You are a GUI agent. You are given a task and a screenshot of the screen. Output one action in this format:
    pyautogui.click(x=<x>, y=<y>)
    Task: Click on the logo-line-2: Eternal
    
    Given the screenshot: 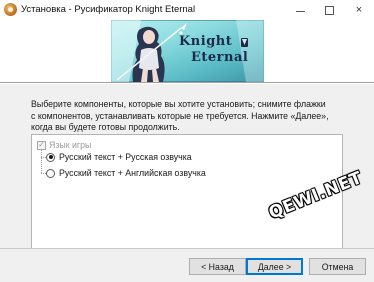 What is the action you would take?
    pyautogui.click(x=220, y=57)
    